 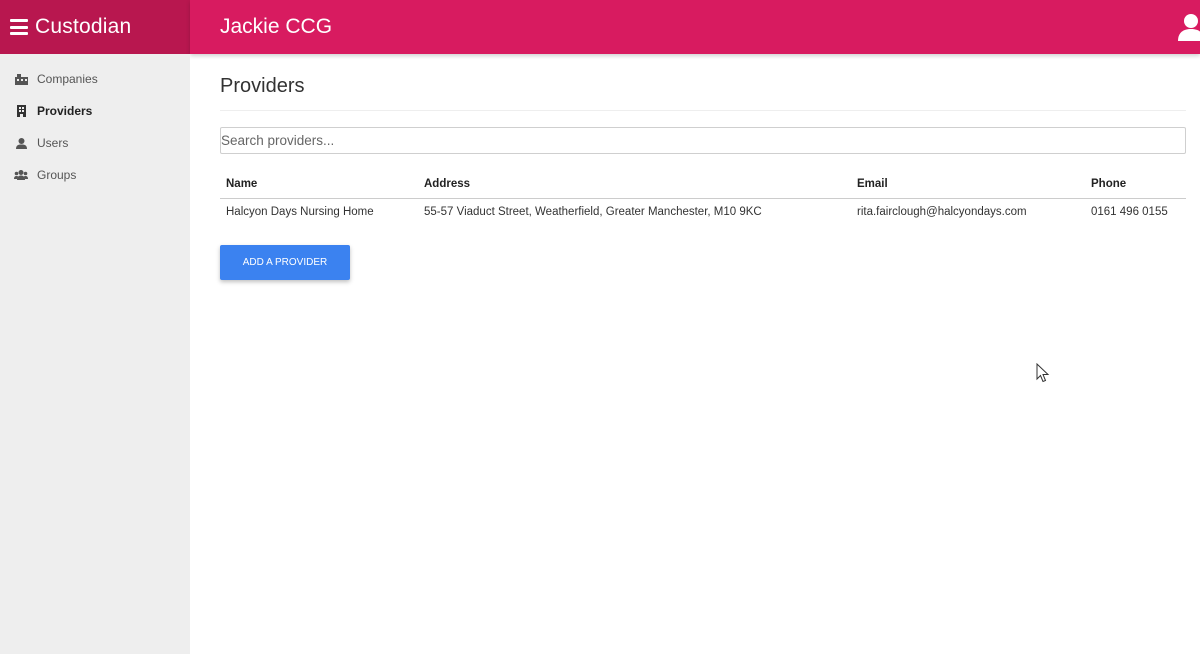 I want to click on sidebar-item-label: Providers, so click(x=65, y=111).